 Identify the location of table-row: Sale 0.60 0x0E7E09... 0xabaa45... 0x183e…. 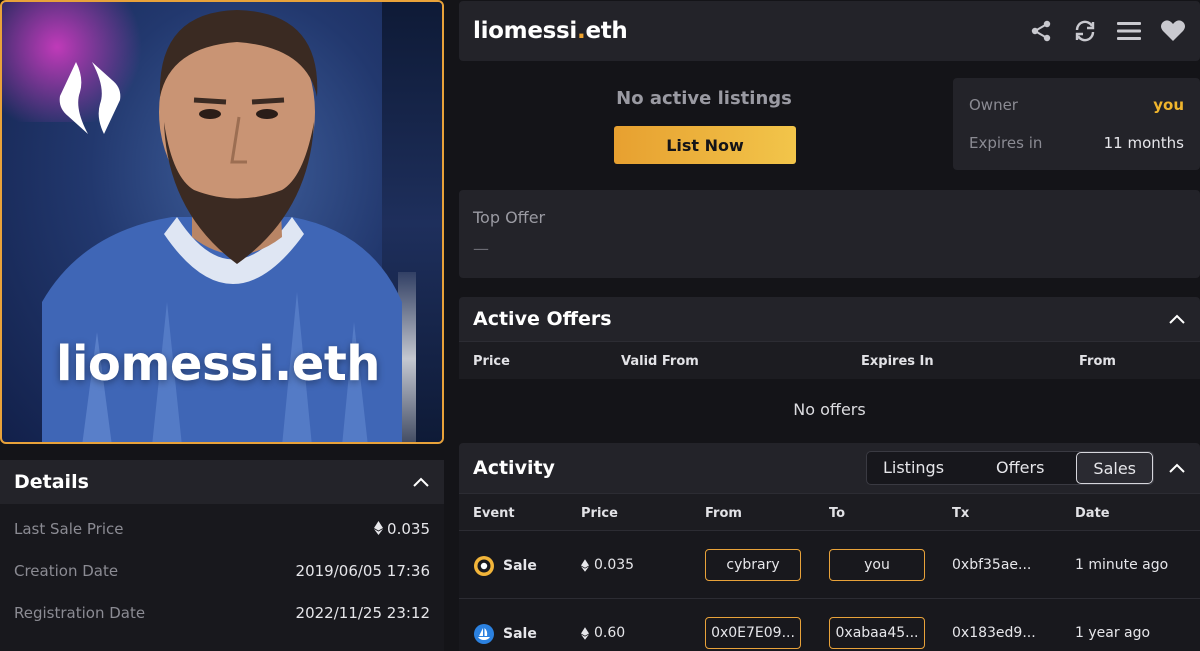
(829, 625).